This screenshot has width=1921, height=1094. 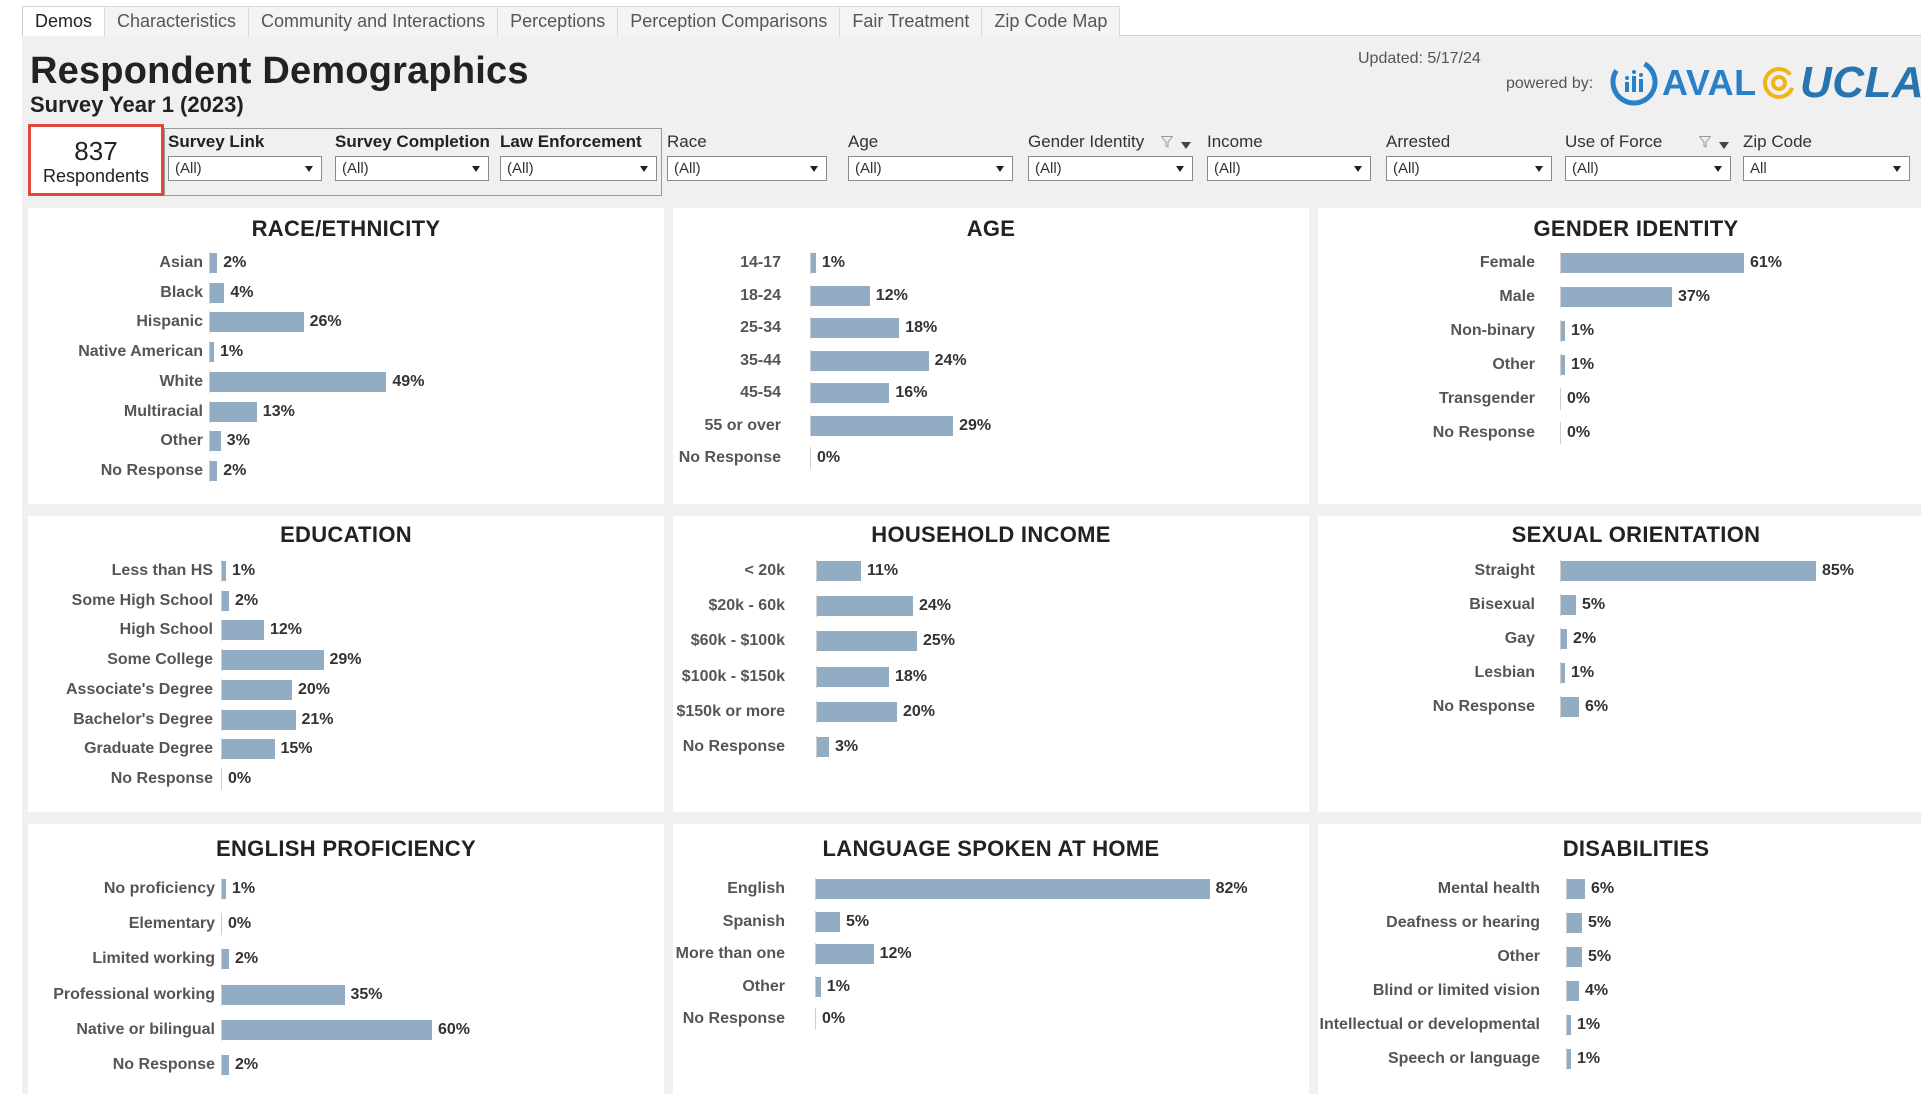 I want to click on filter-label: Zip Code, so click(x=1777, y=141).